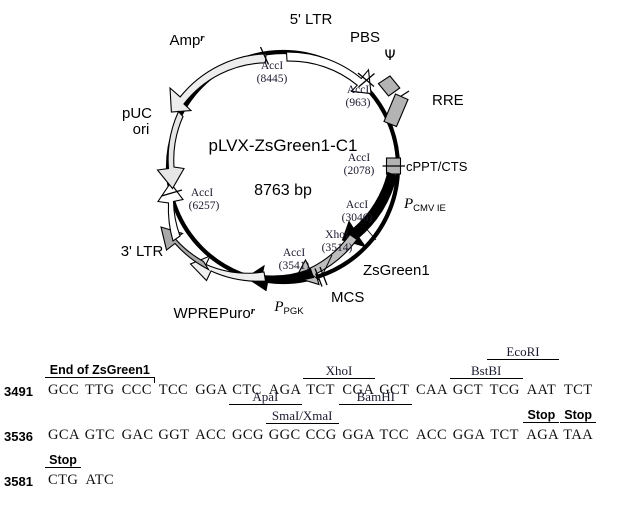 This screenshot has width=638, height=525. What do you see at coordinates (284, 435) in the screenshot?
I see `codon: GGC` at bounding box center [284, 435].